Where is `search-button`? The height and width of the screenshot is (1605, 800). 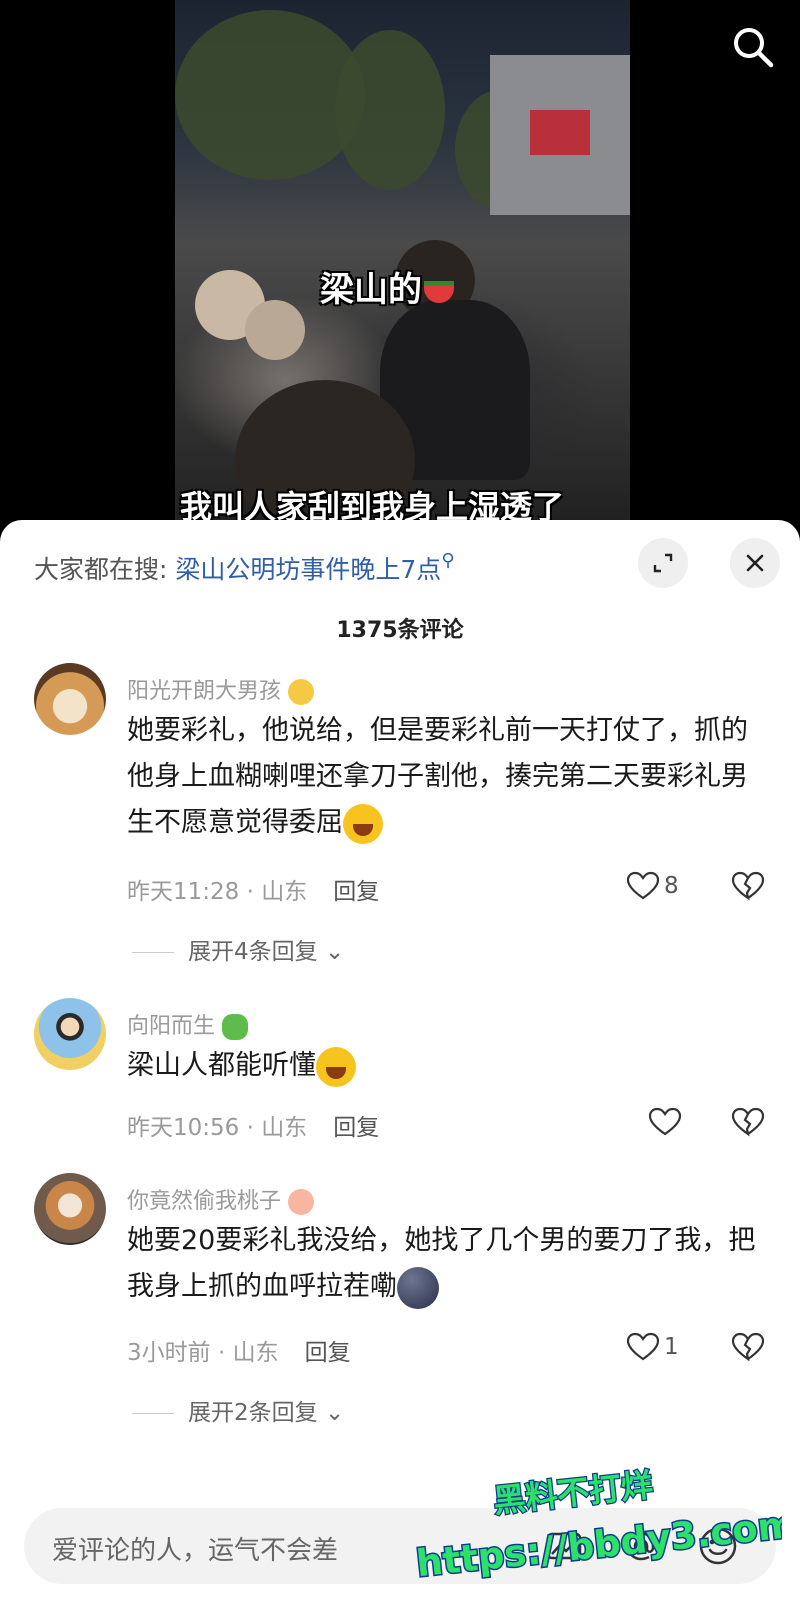
search-button is located at coordinates (753, 47).